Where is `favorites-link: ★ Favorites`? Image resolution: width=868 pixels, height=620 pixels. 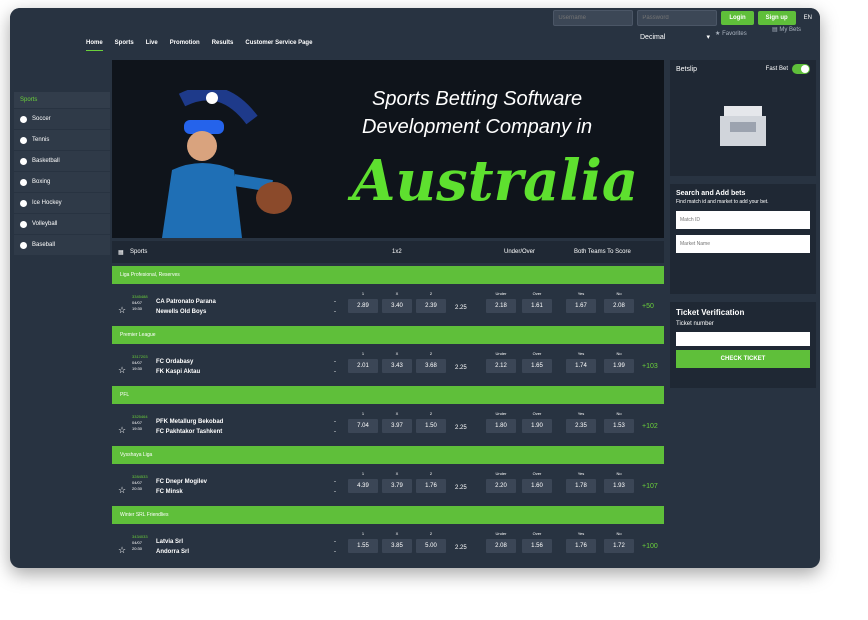
favorites-link: ★ Favorites is located at coordinates (731, 33).